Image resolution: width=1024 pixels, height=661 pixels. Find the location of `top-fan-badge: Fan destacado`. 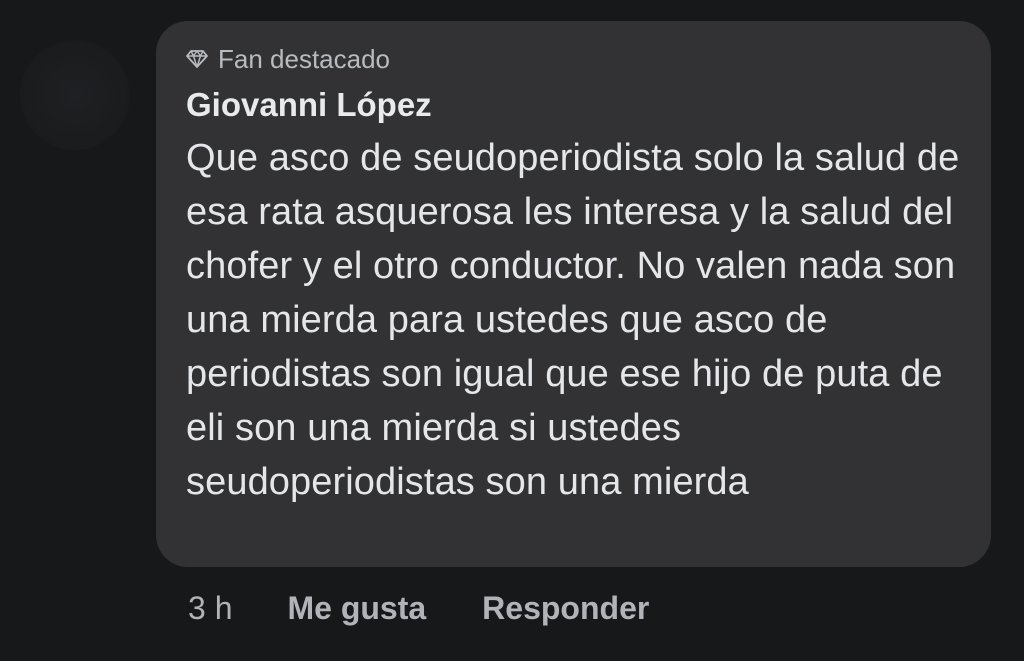

top-fan-badge: Fan destacado is located at coordinates (573, 59).